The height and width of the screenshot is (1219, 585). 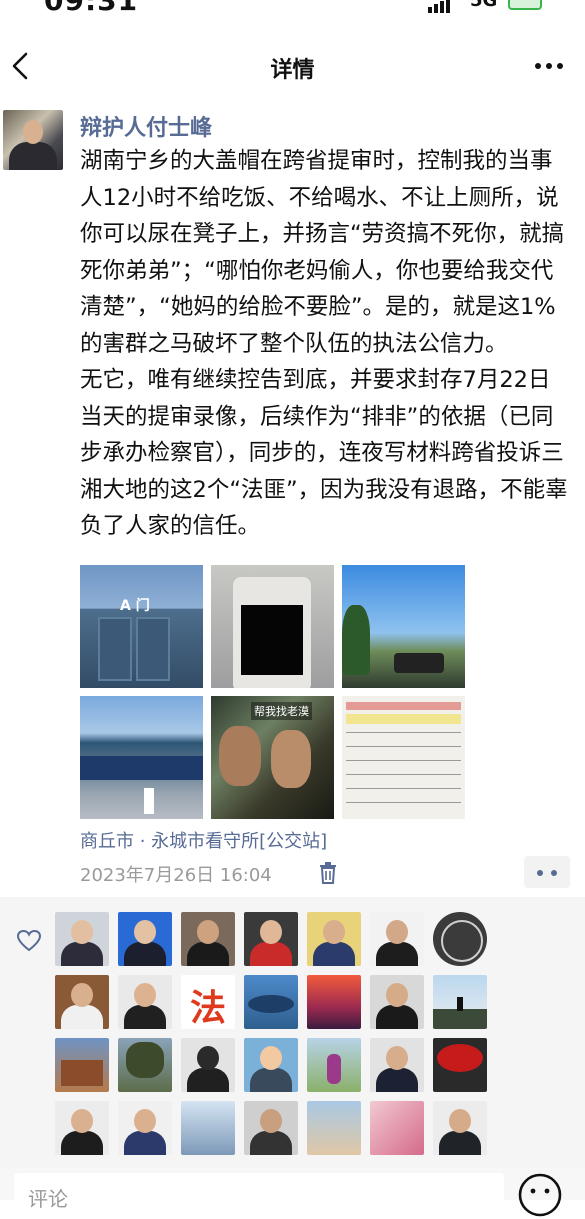 I want to click on post-photo-building-gate: A 门, so click(x=141, y=626).